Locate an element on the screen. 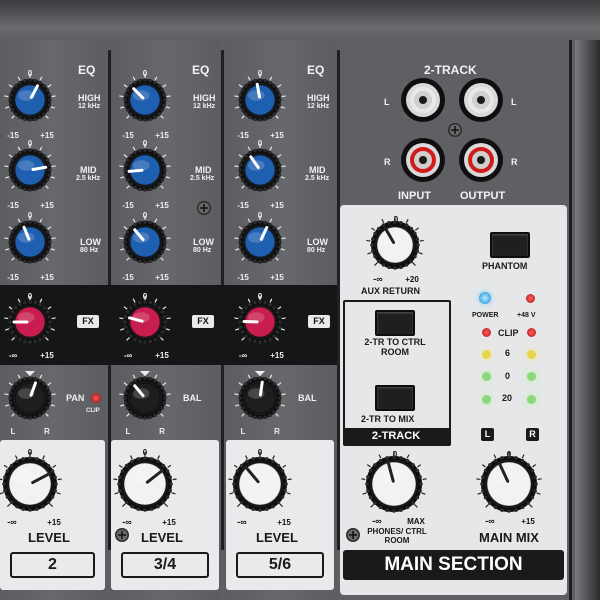 The width and height of the screenshot is (600, 600). jack-r-label: R is located at coordinates (514, 162).